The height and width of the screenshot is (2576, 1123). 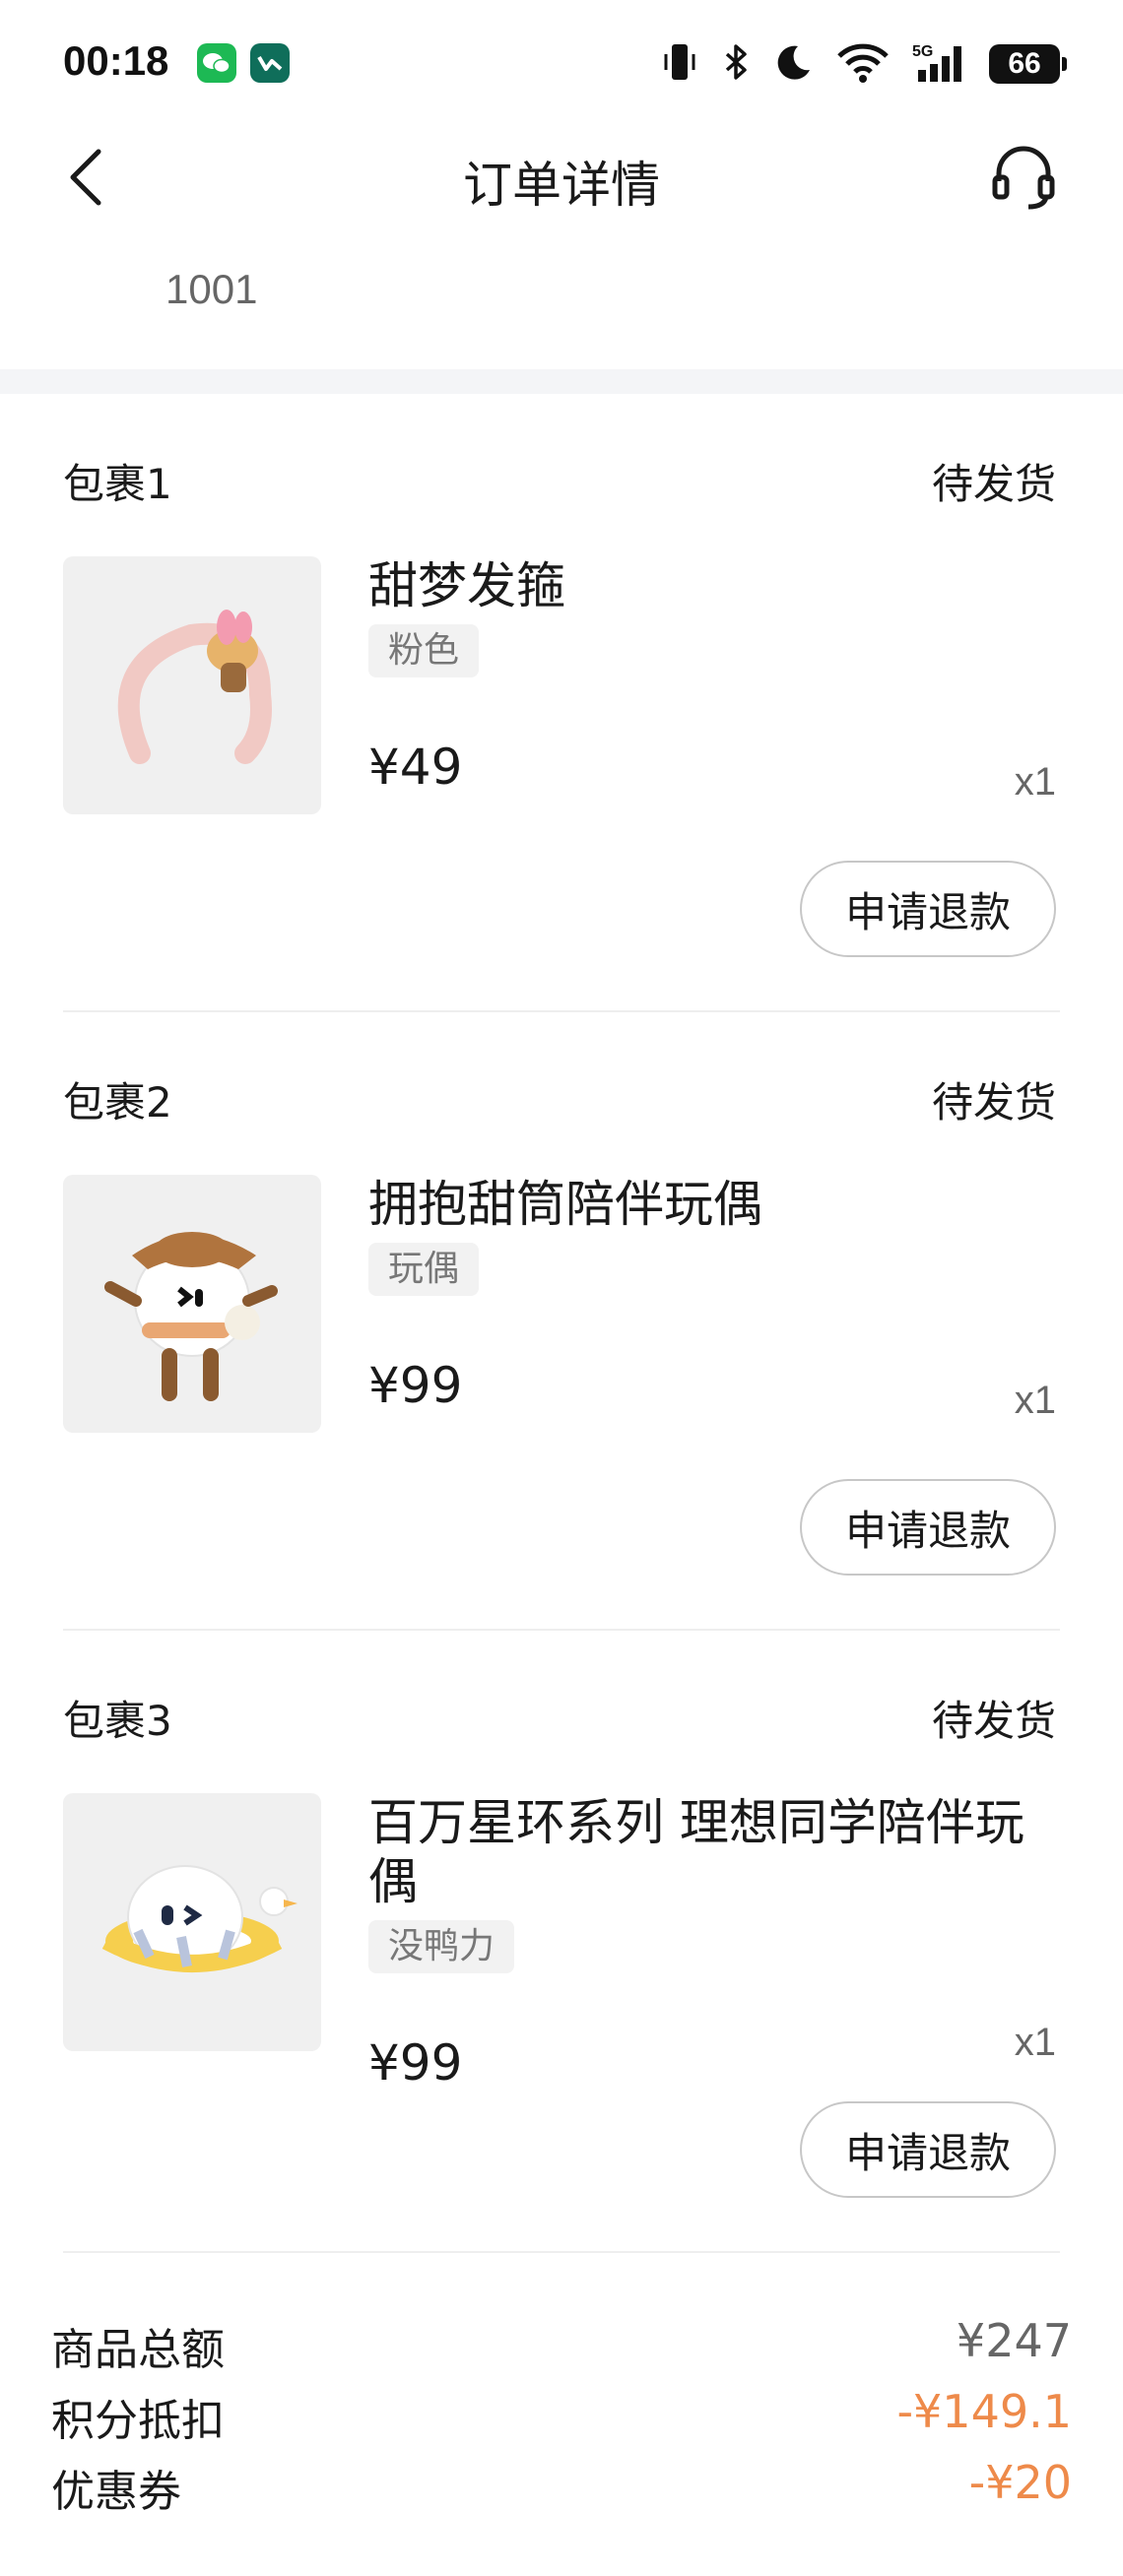 What do you see at coordinates (117, 1102) in the screenshot?
I see `package-title: 包裹2` at bounding box center [117, 1102].